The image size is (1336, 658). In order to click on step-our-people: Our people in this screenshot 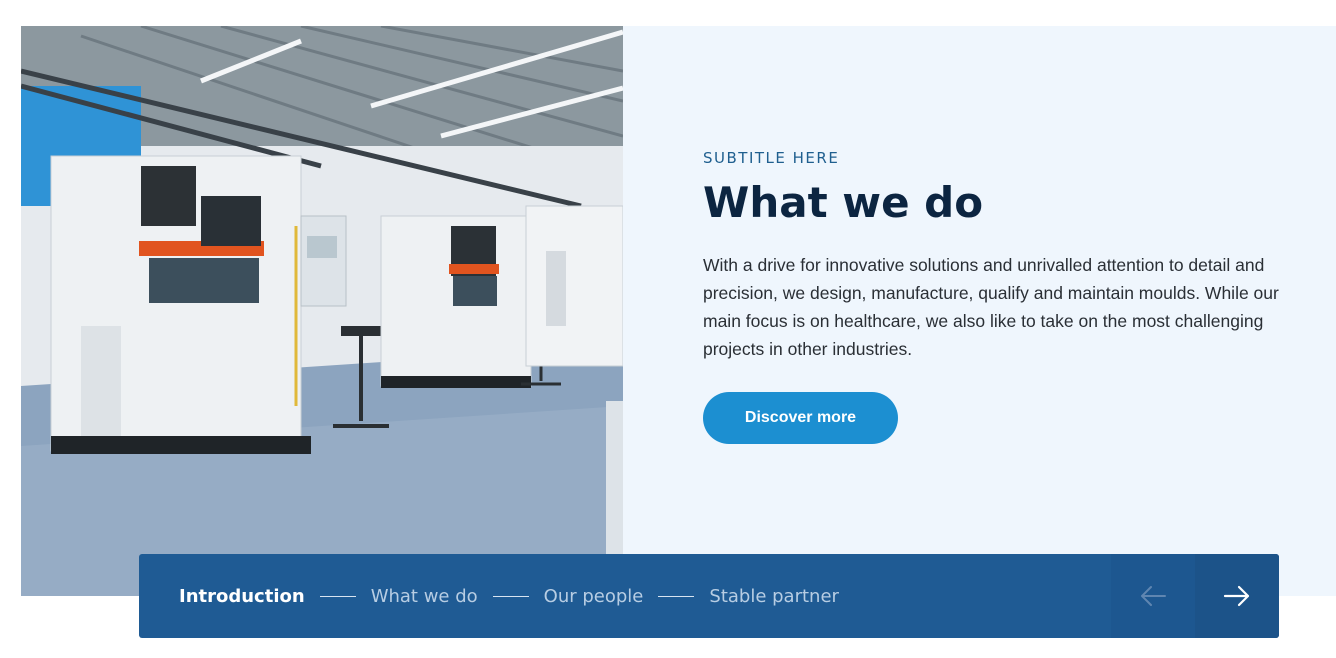, I will do `click(594, 596)`.